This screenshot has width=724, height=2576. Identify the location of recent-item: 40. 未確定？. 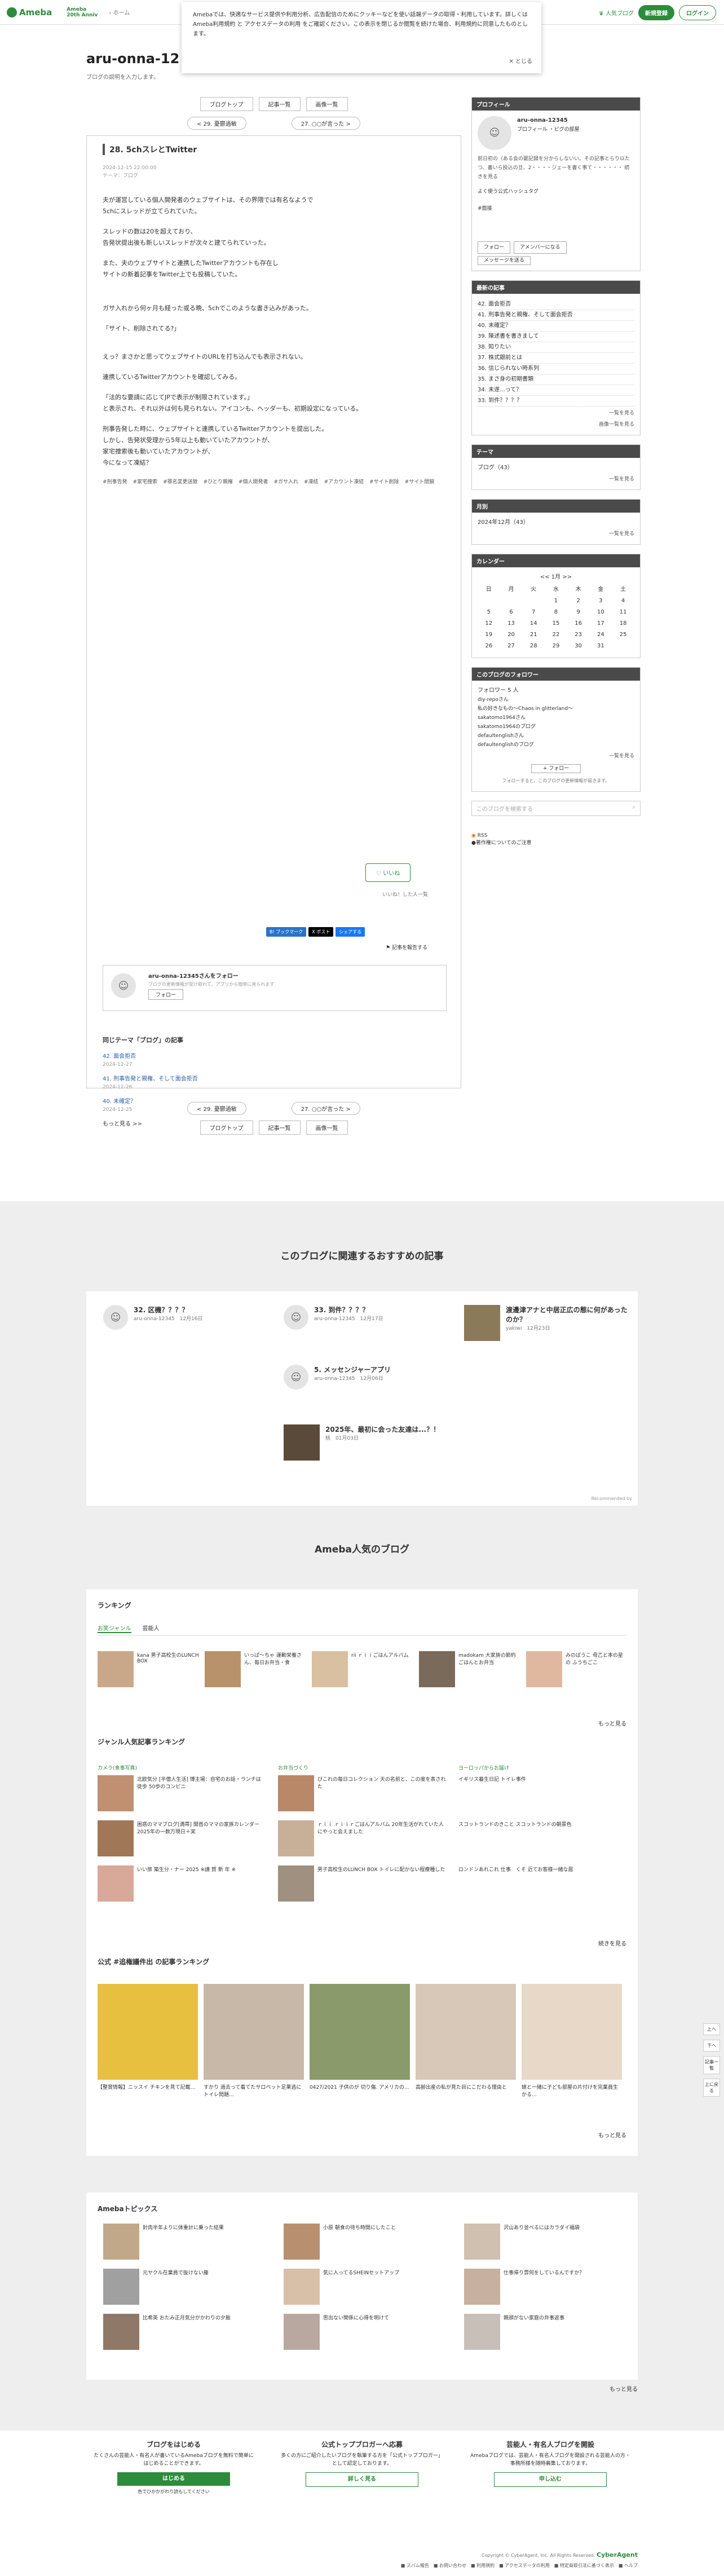
(556, 326).